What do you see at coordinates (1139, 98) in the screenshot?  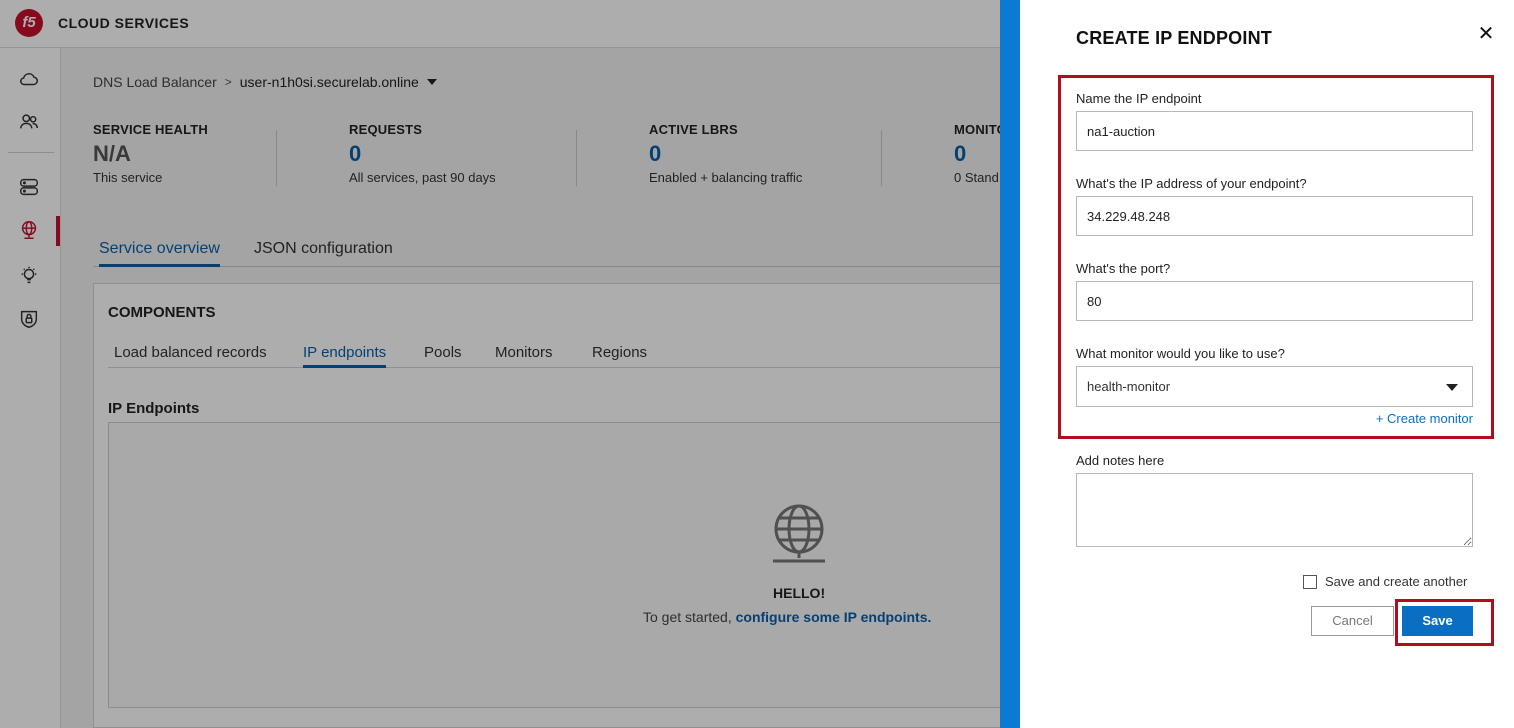 I see `name-label: Name the IP endpoint` at bounding box center [1139, 98].